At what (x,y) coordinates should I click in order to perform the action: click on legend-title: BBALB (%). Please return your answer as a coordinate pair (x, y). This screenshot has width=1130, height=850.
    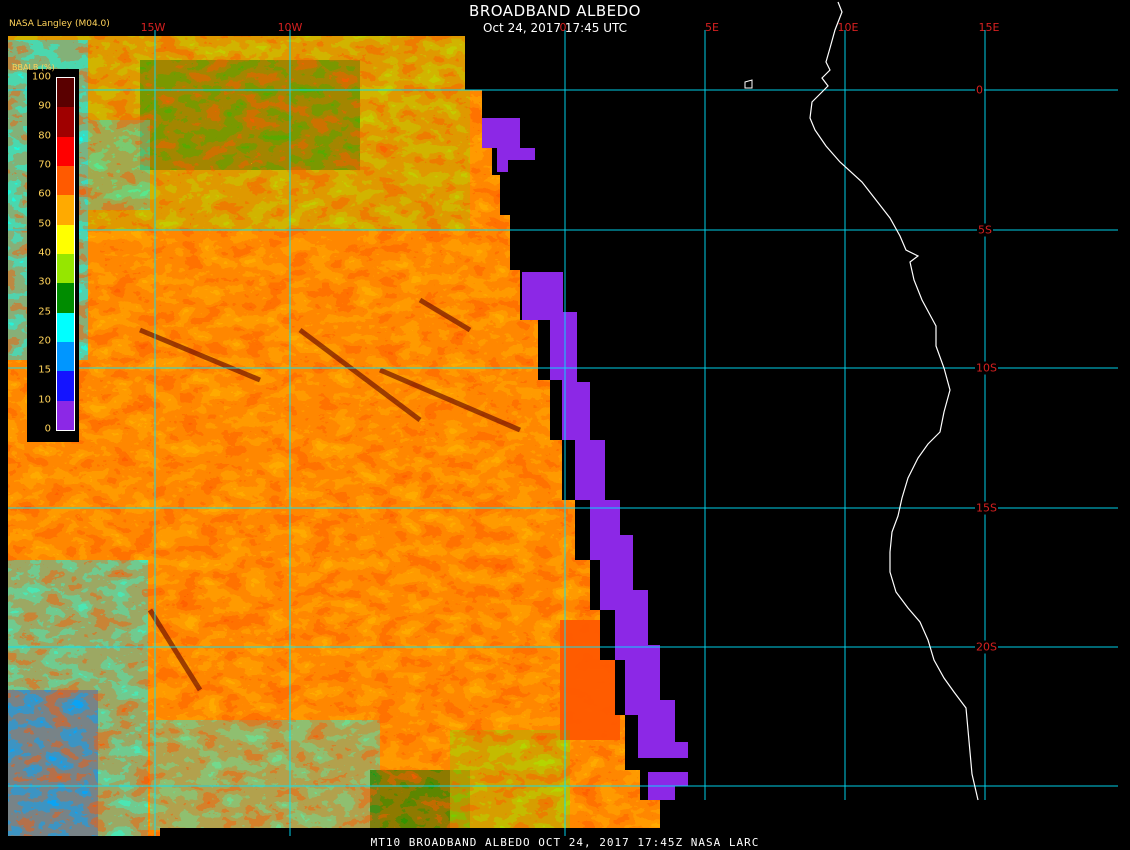
    Looking at the image, I should click on (33, 67).